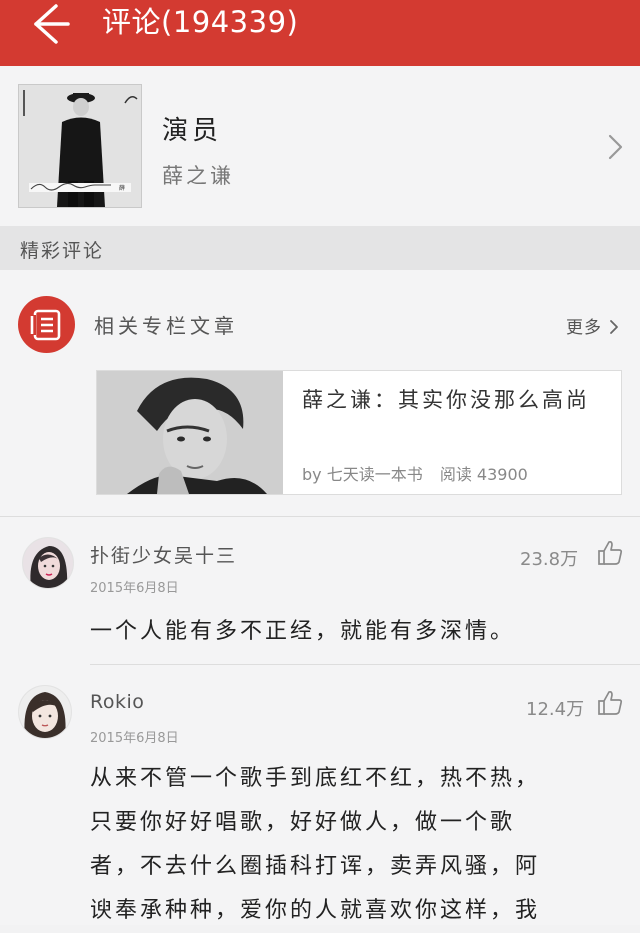 The width and height of the screenshot is (640, 933). What do you see at coordinates (584, 328) in the screenshot?
I see `more-label: 更多` at bounding box center [584, 328].